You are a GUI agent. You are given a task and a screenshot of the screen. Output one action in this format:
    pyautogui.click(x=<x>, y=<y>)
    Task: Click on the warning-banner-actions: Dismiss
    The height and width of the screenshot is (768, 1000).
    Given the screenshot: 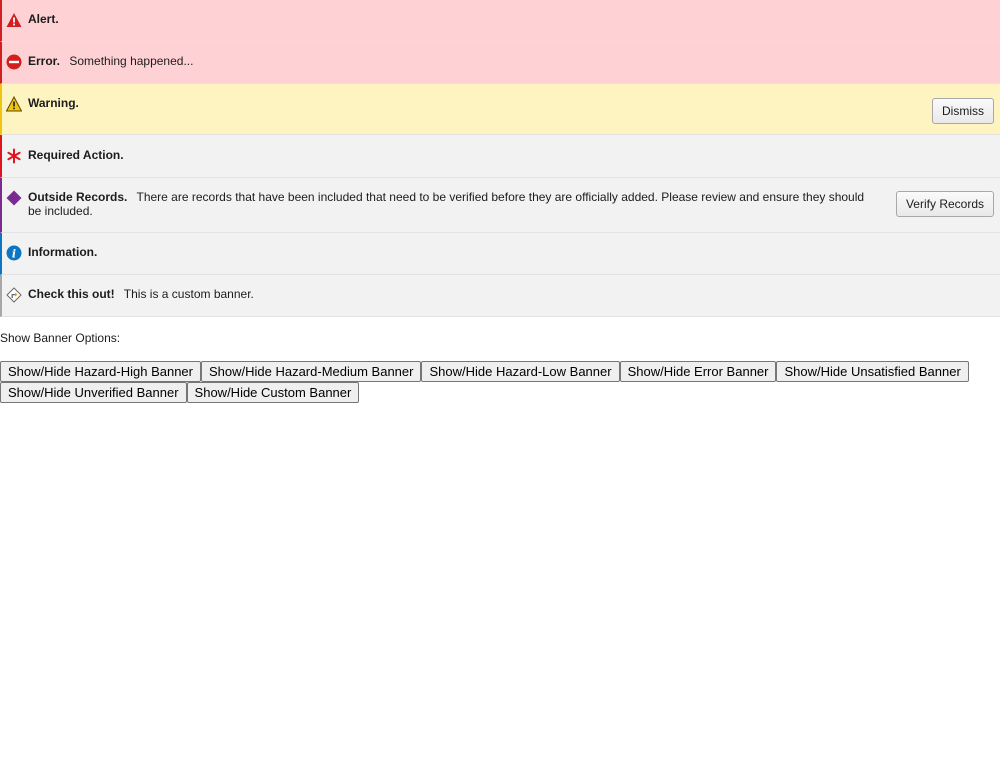 What is the action you would take?
    pyautogui.click(x=963, y=111)
    